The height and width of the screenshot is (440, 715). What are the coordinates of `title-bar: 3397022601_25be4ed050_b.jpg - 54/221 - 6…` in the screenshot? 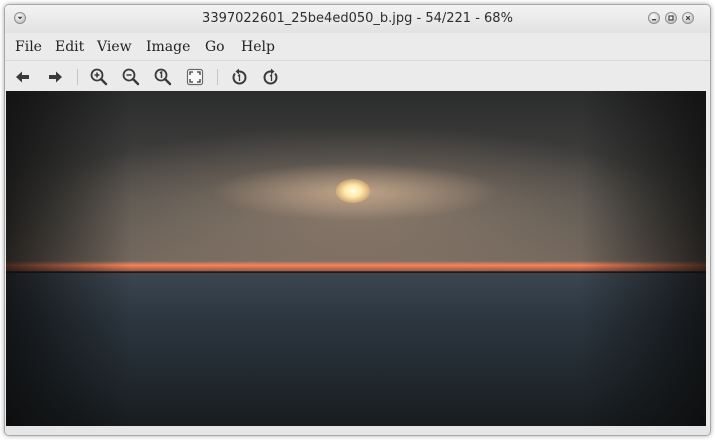 It's located at (357, 19).